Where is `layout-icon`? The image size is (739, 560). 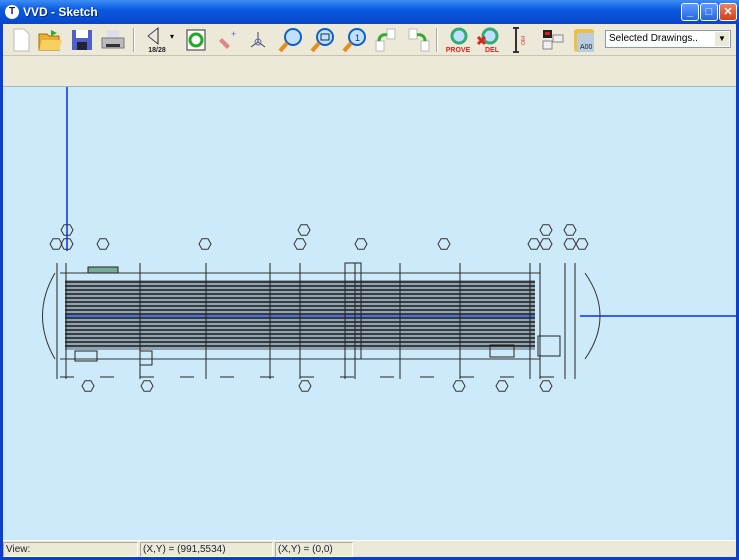
layout-icon is located at coordinates (553, 40).